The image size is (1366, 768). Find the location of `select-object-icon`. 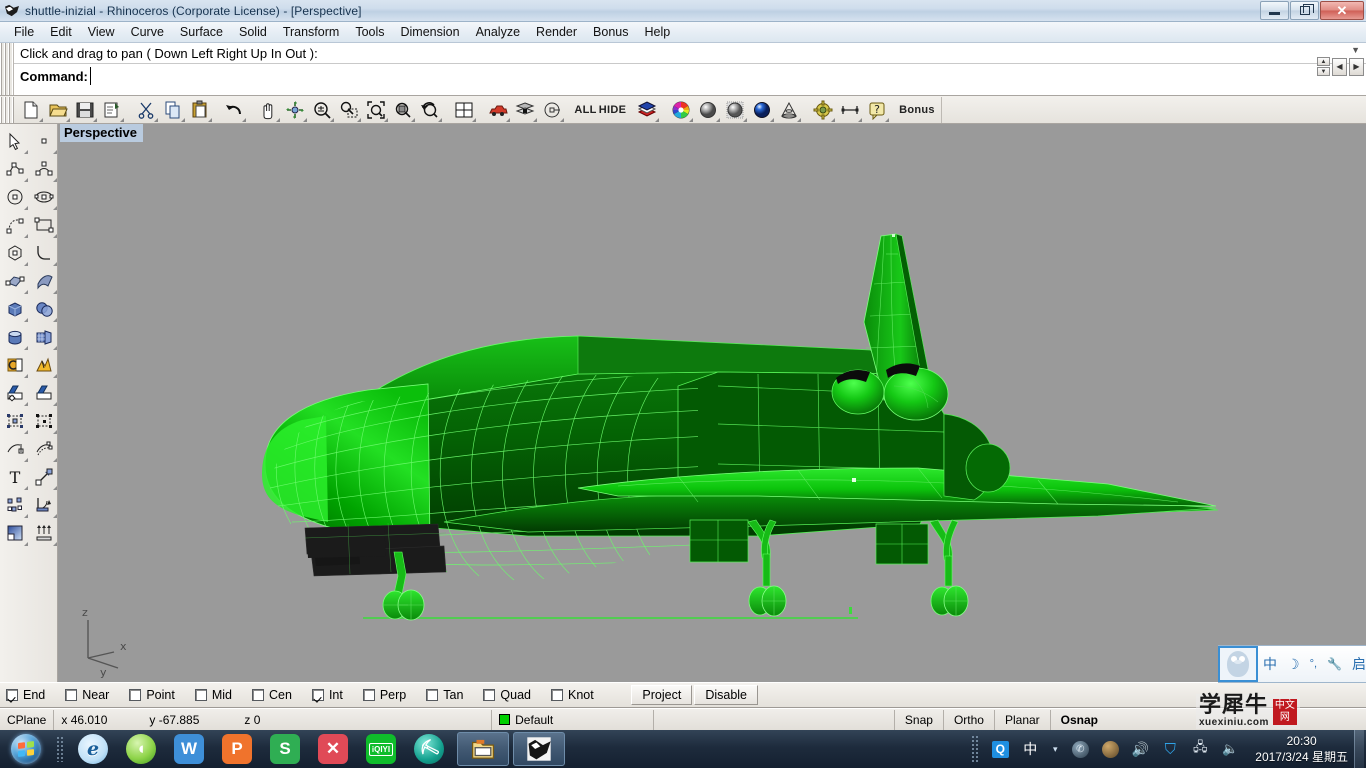

select-object-icon is located at coordinates (551, 110).